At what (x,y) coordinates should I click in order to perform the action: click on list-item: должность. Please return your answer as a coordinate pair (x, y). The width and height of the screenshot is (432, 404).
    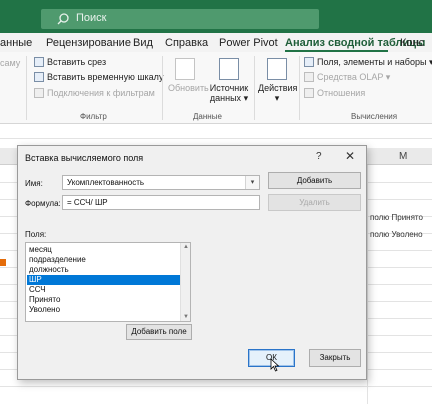
    Looking at the image, I should click on (103, 270).